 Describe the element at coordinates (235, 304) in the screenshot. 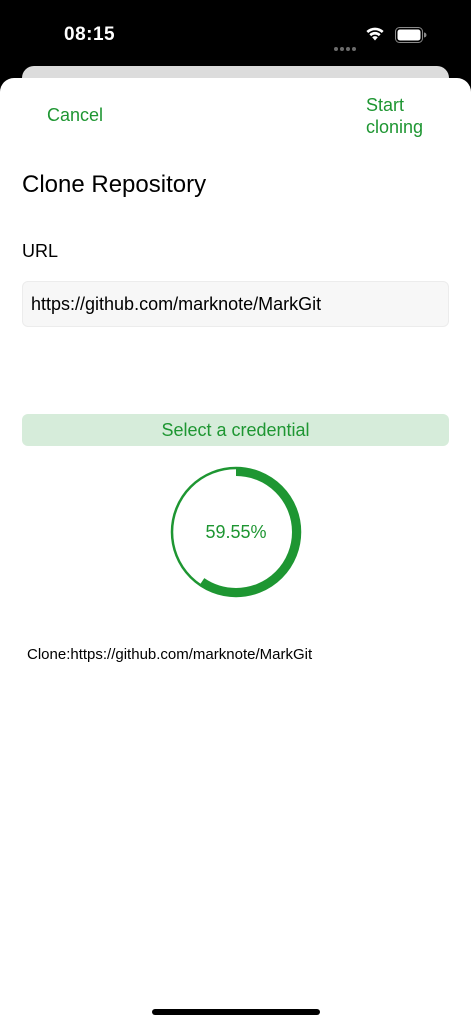

I see `url-input` at that location.